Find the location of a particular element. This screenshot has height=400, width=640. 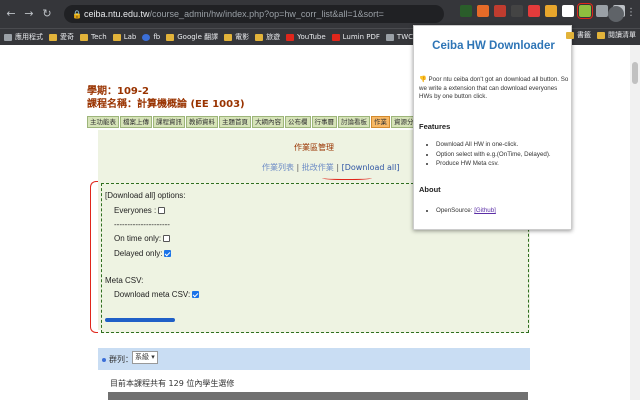

menu-icon: ⋮ is located at coordinates (631, 12).